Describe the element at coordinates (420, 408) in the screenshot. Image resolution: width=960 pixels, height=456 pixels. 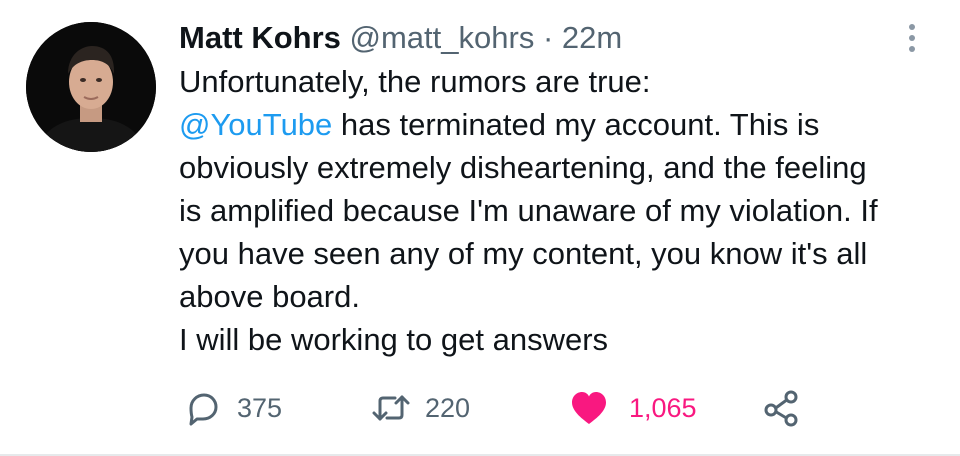
I see `retweet-button: 220` at that location.